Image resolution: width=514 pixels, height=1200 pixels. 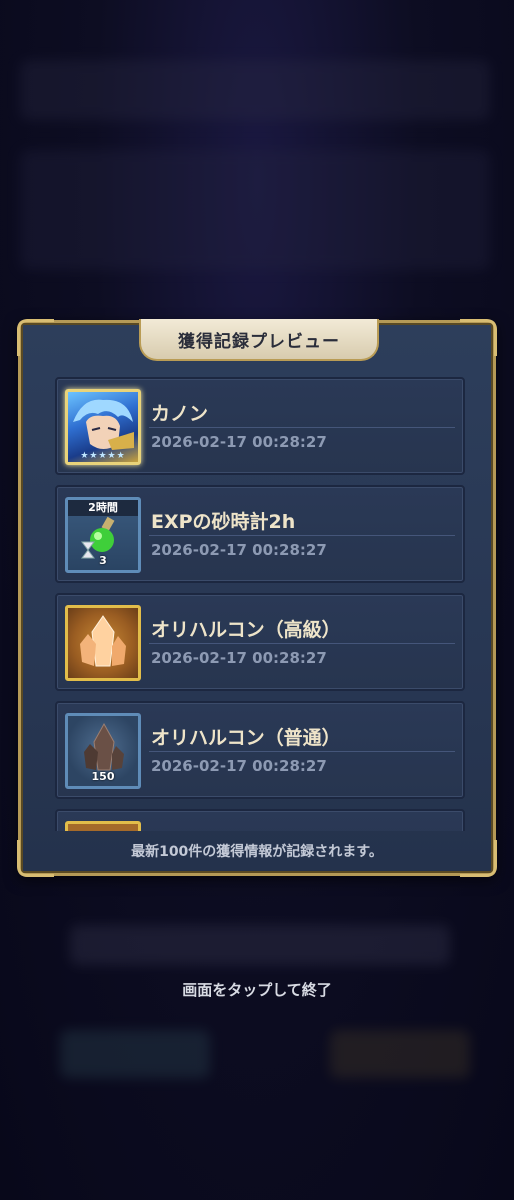 What do you see at coordinates (257, 852) in the screenshot?
I see `record-limit-note: 最新100件の獲得情報が記録されます。` at bounding box center [257, 852].